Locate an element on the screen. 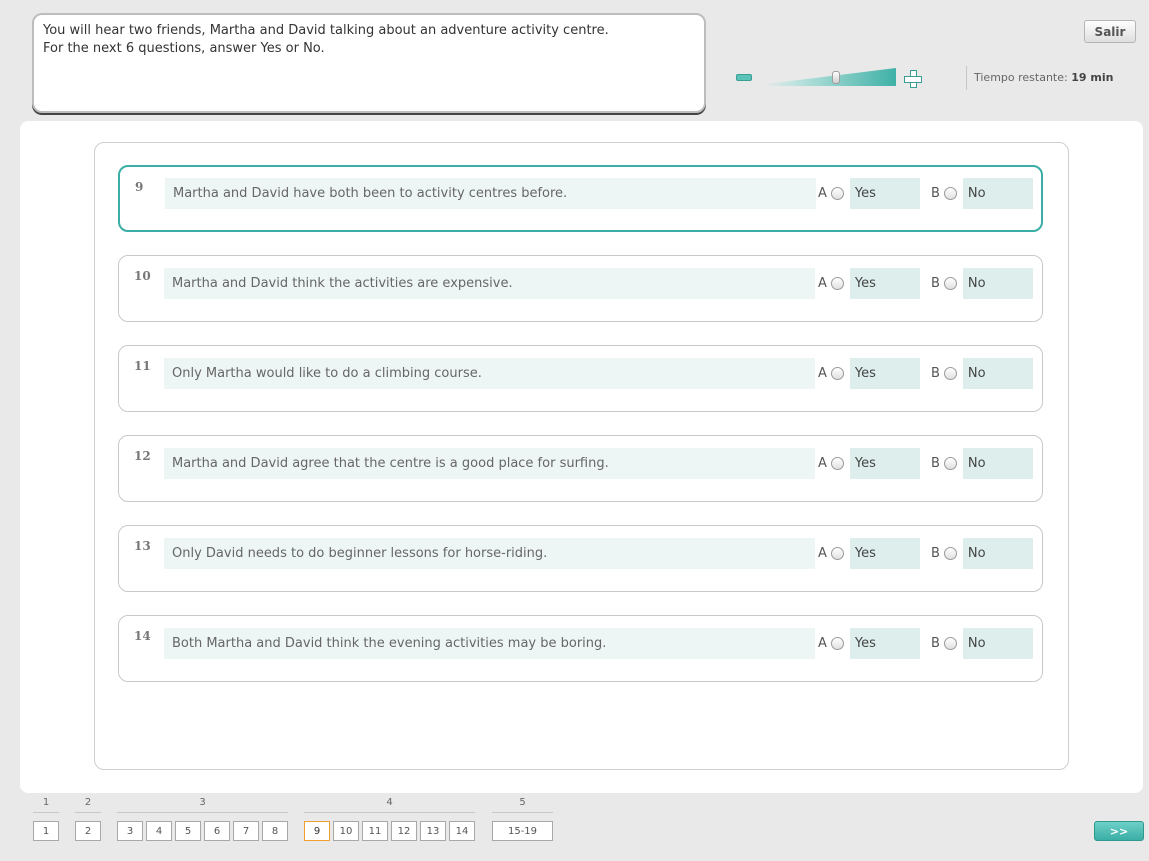 The image size is (1149, 861). question-nav-button: 15-19 is located at coordinates (522, 831).